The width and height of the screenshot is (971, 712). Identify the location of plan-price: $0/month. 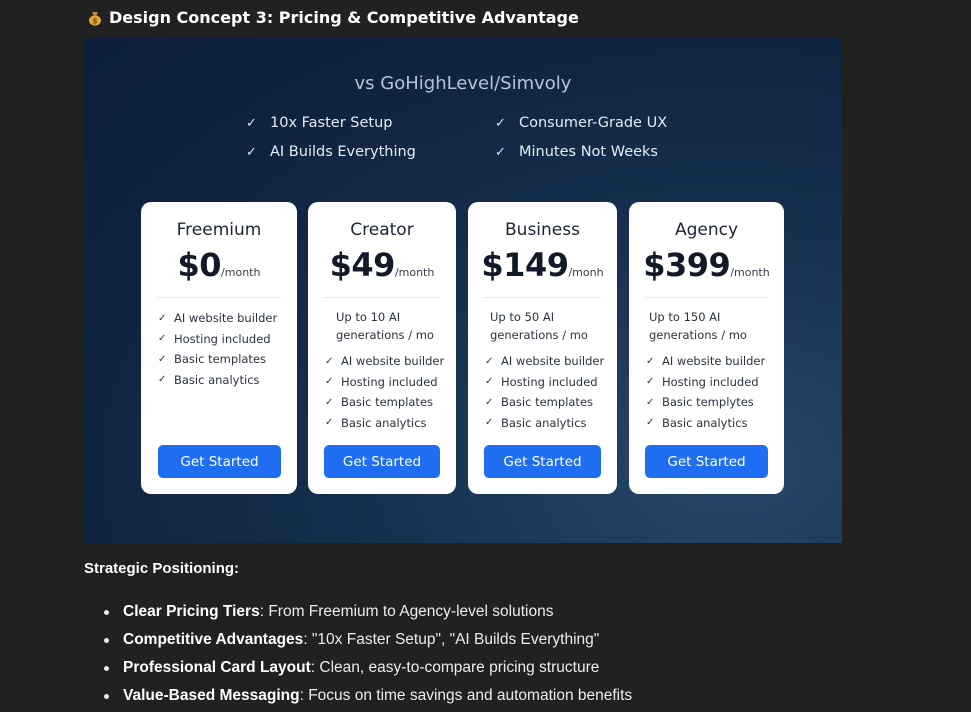
(219, 265).